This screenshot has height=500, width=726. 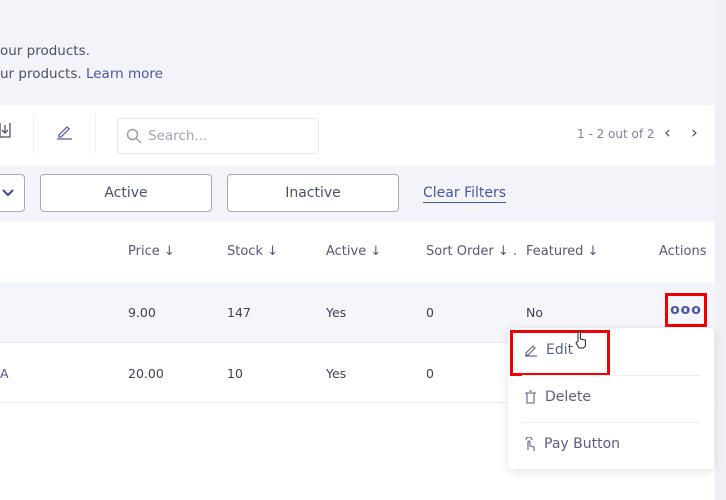 I want to click on cell-name-link: A, so click(x=4, y=373).